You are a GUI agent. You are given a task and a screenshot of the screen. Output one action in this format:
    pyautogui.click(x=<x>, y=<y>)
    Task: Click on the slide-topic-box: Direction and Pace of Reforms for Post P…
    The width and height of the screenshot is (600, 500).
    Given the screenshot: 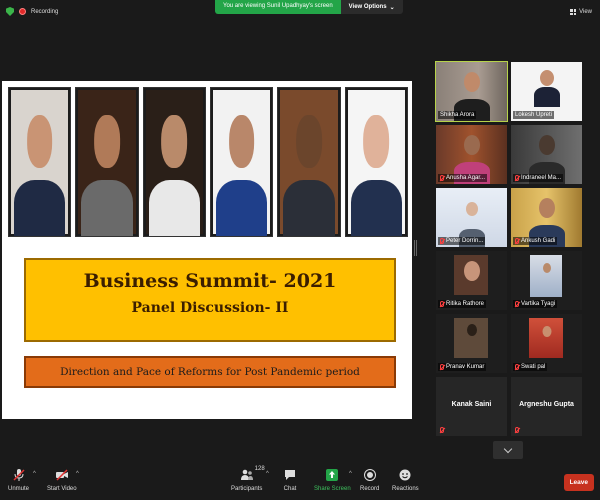 What is the action you would take?
    pyautogui.click(x=210, y=372)
    